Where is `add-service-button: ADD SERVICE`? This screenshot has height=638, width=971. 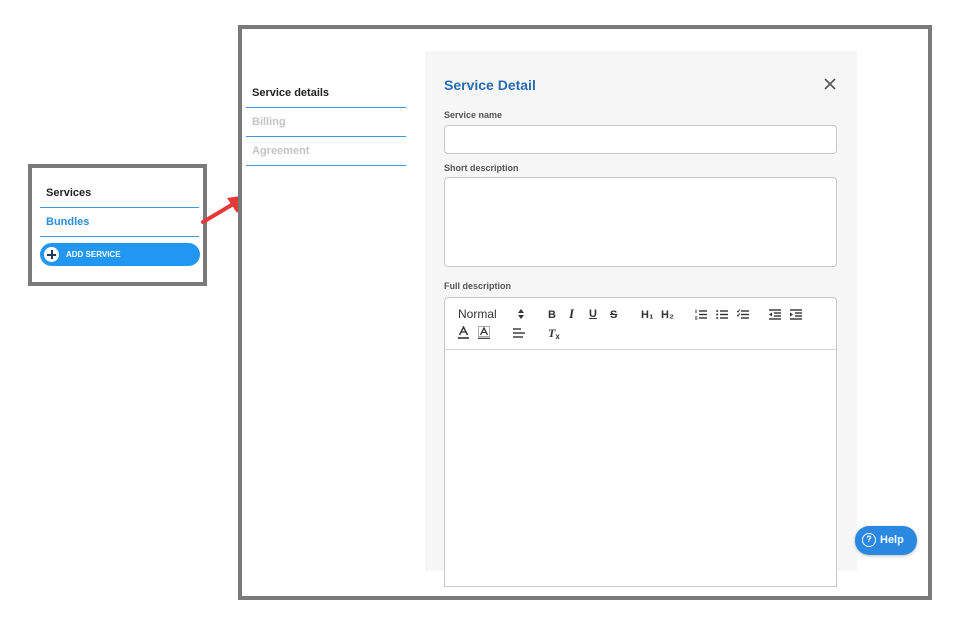
add-service-button: ADD SERVICE is located at coordinates (120, 254).